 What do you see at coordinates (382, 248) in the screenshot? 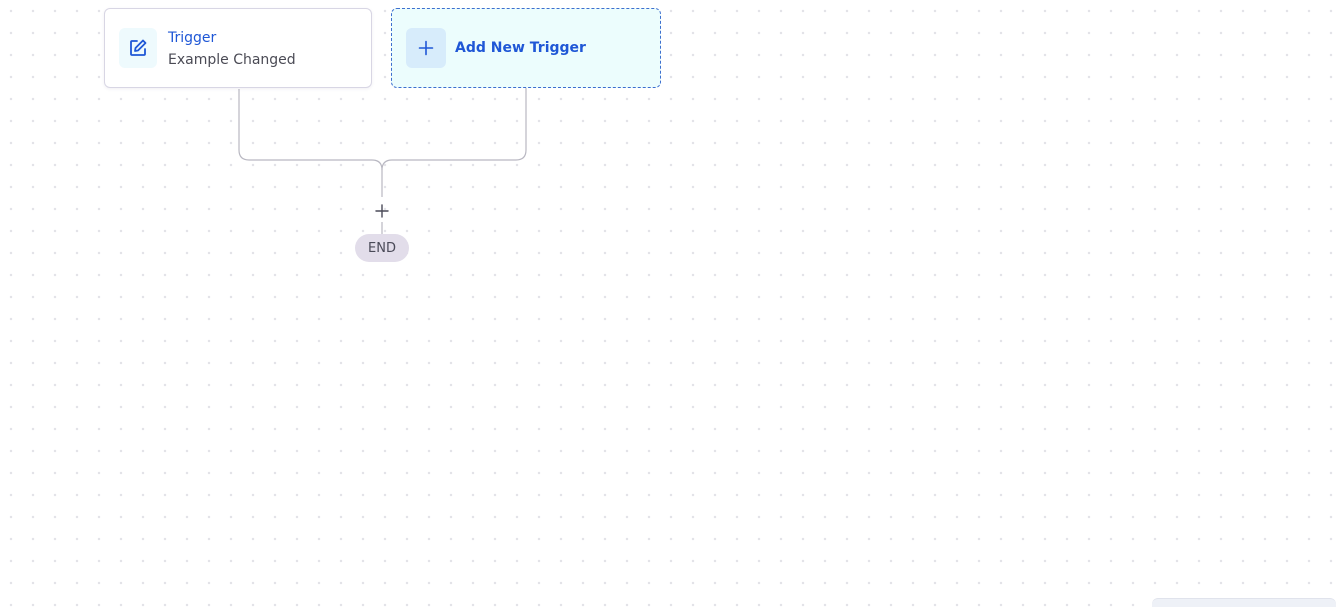
I see `end-node: END` at bounding box center [382, 248].